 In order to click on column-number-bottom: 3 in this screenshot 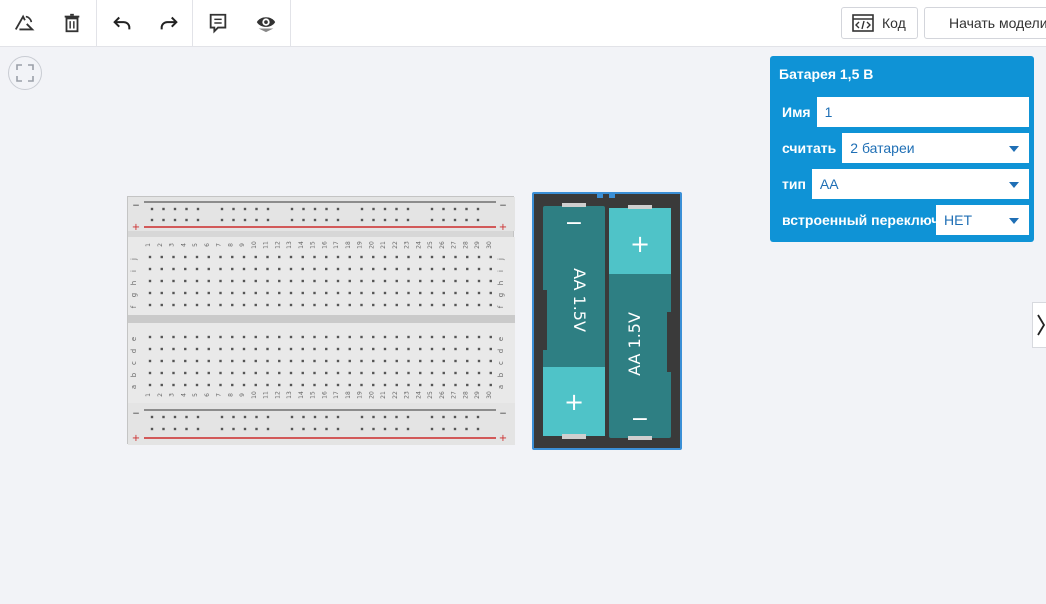, I will do `click(172, 395)`.